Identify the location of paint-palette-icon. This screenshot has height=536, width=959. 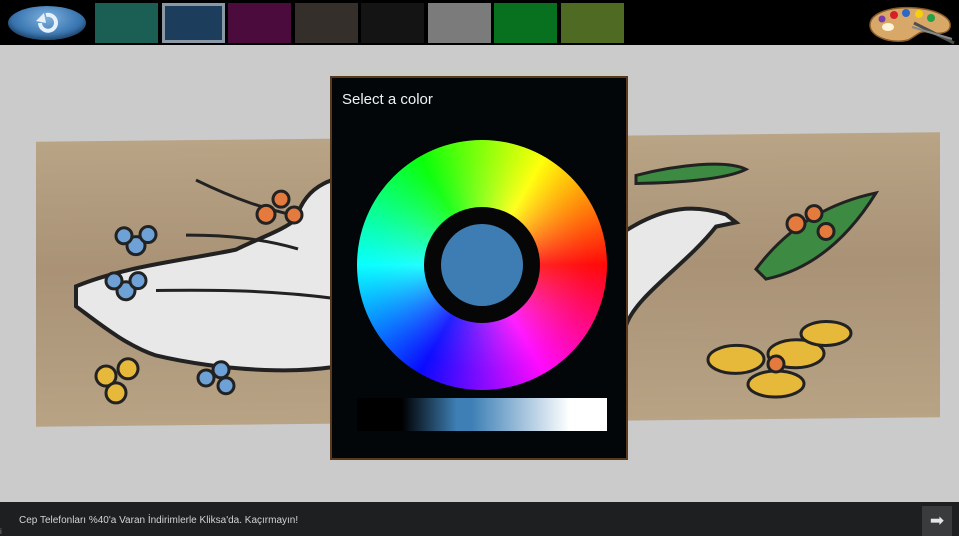
(912, 25).